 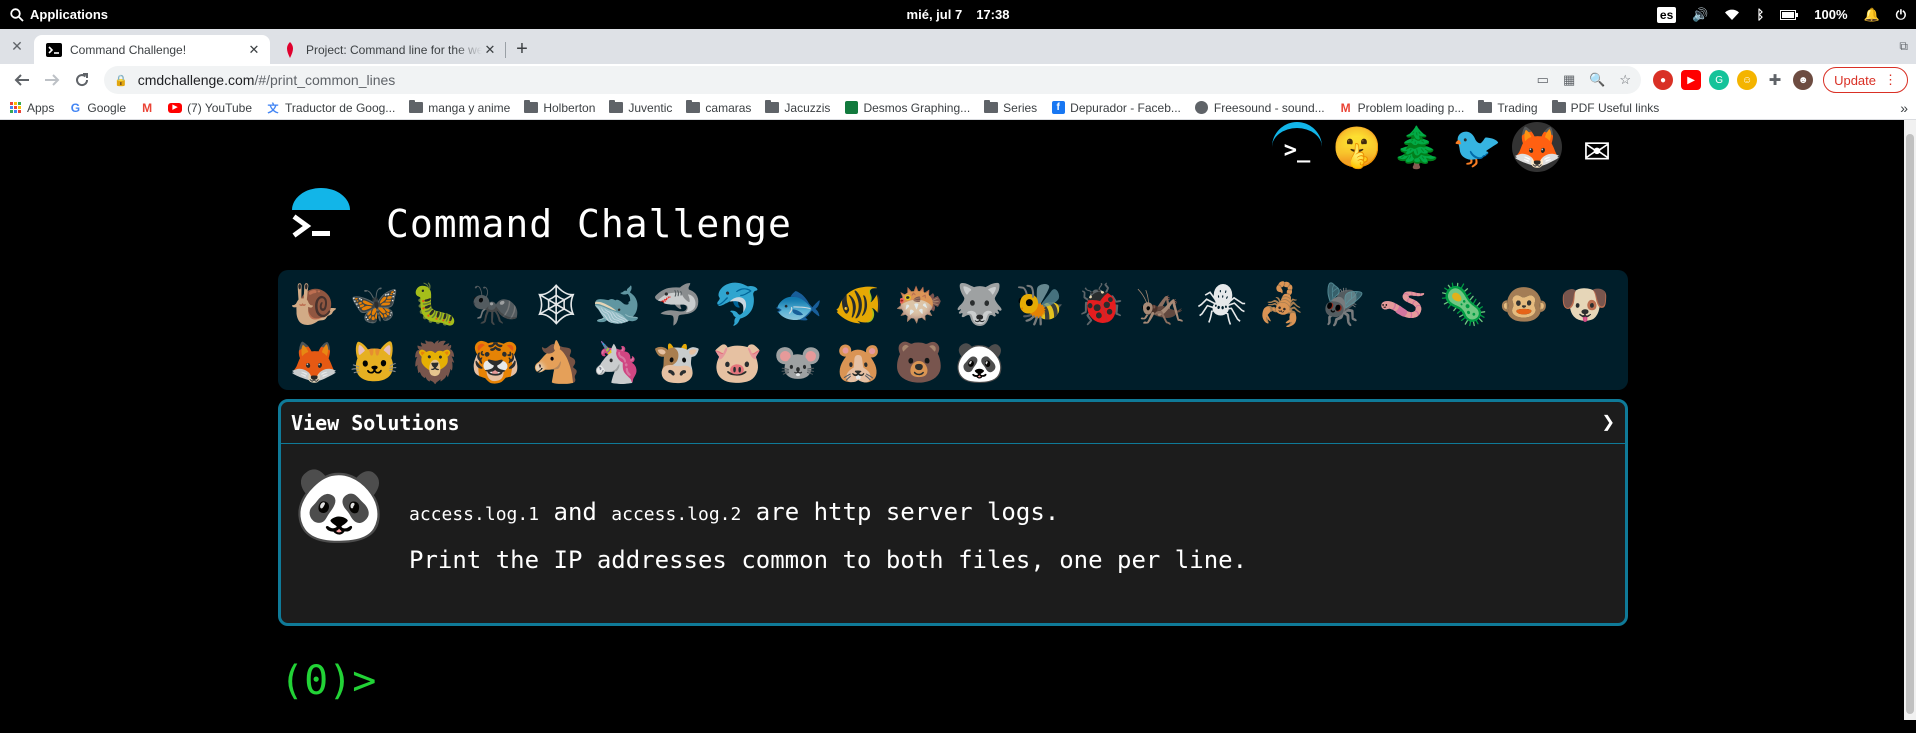 What do you see at coordinates (459, 107) in the screenshot?
I see `bookmark-item: manga y anime` at bounding box center [459, 107].